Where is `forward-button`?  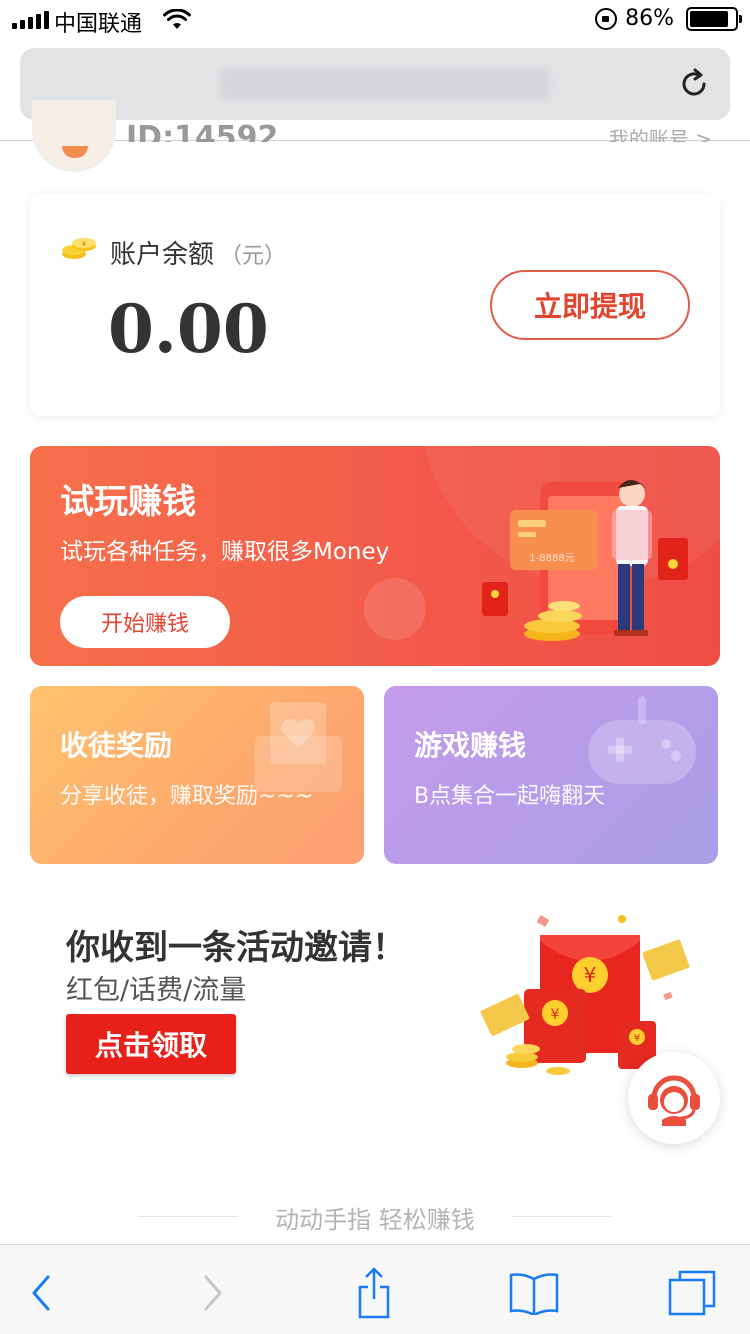 forward-button is located at coordinates (212, 1293).